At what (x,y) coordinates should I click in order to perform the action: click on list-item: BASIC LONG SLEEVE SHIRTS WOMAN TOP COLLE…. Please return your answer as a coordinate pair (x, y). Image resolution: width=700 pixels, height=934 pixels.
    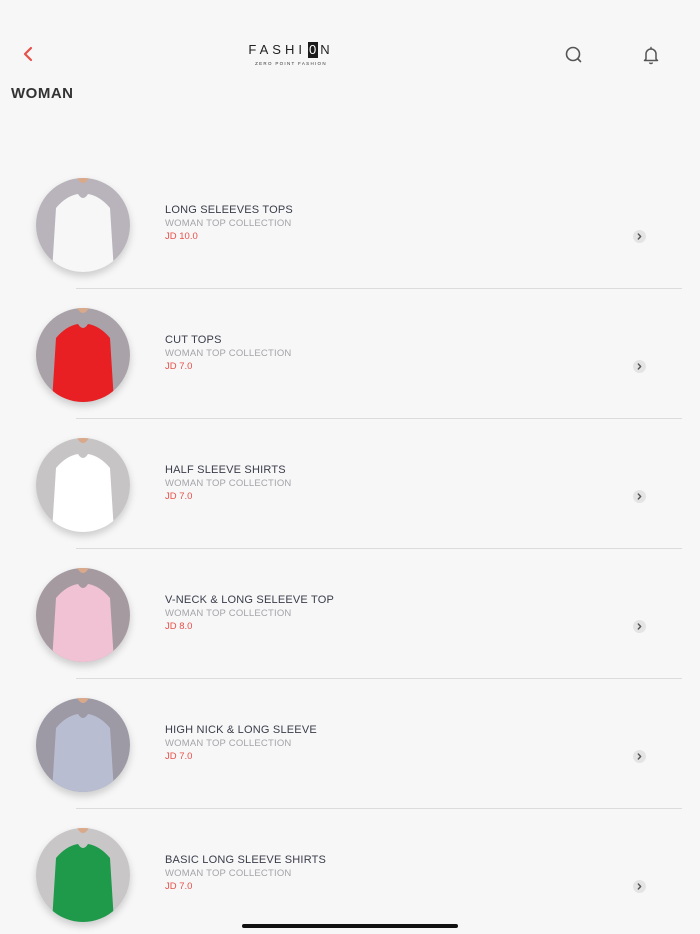
    Looking at the image, I should click on (350, 877).